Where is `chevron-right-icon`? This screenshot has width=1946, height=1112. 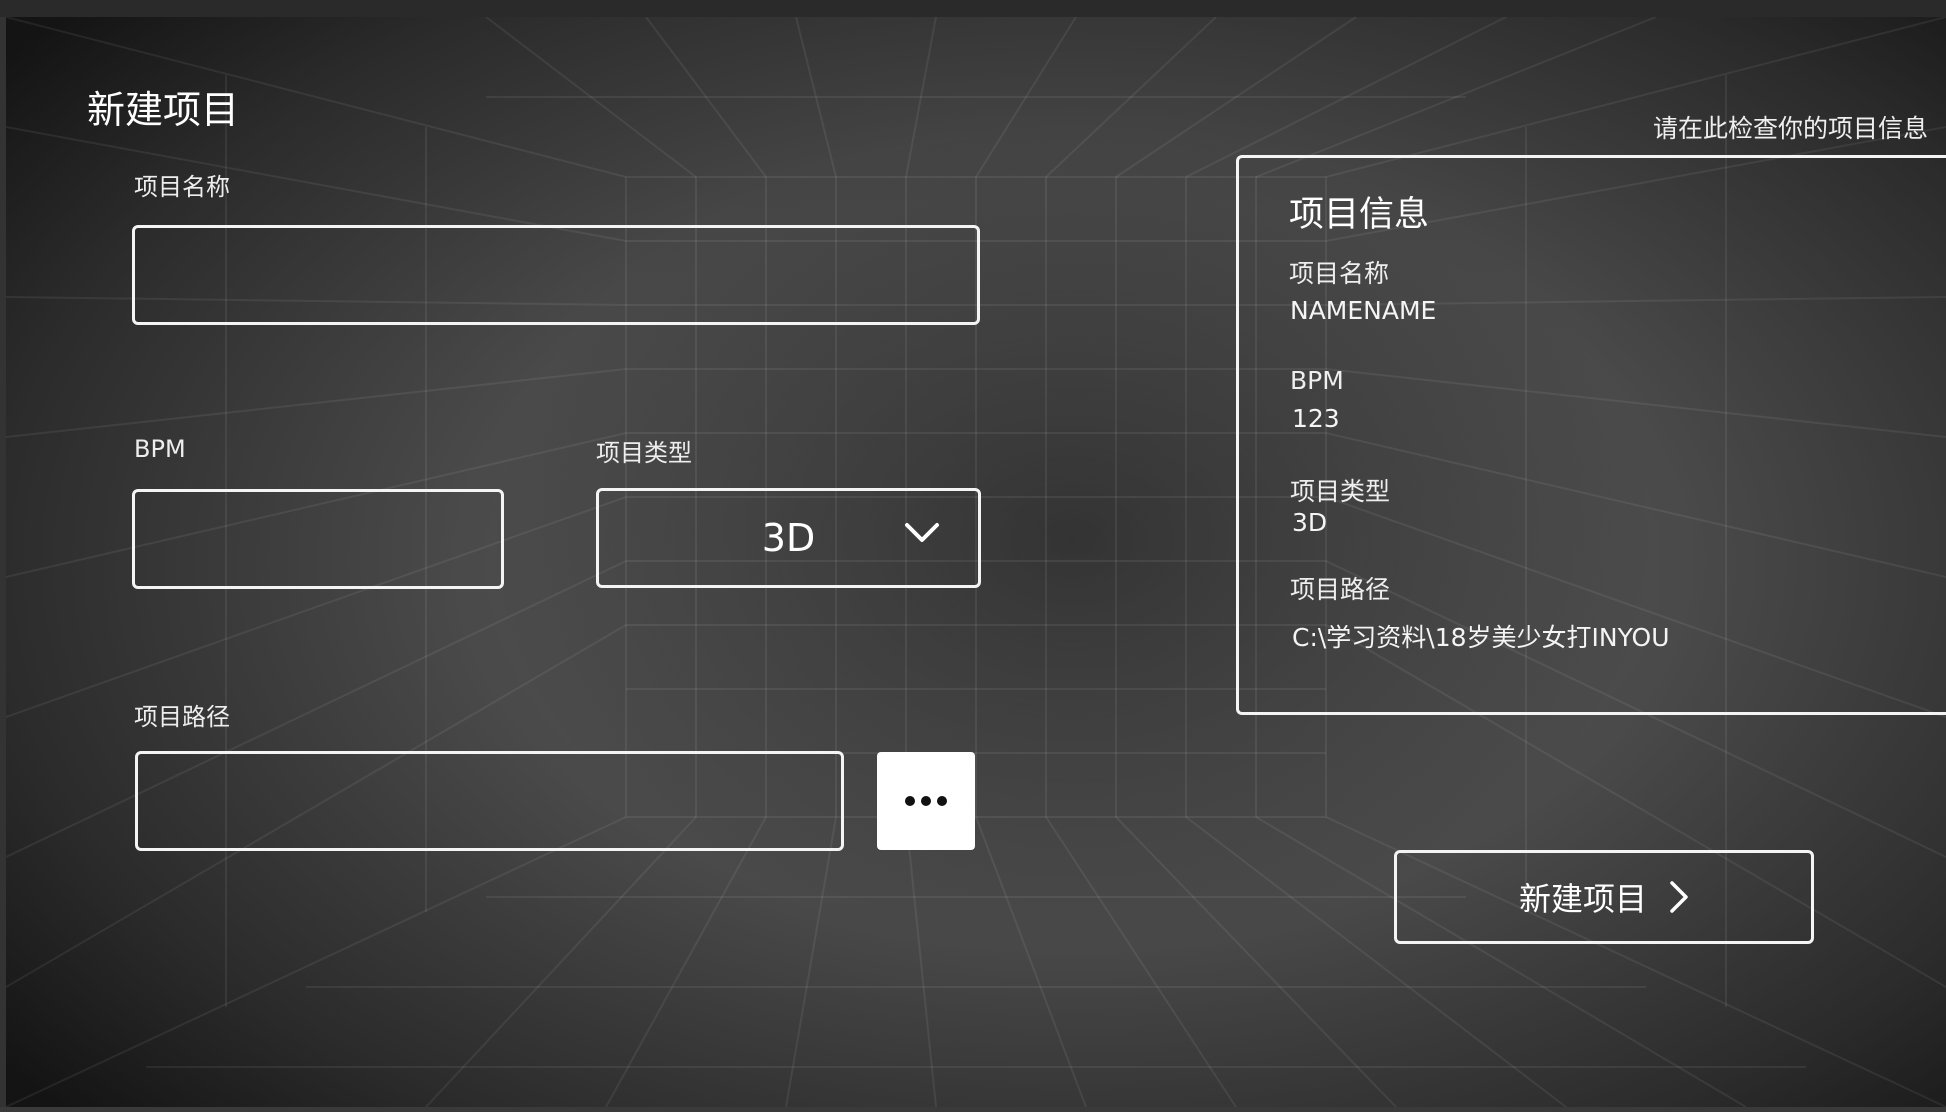 chevron-right-icon is located at coordinates (1679, 897).